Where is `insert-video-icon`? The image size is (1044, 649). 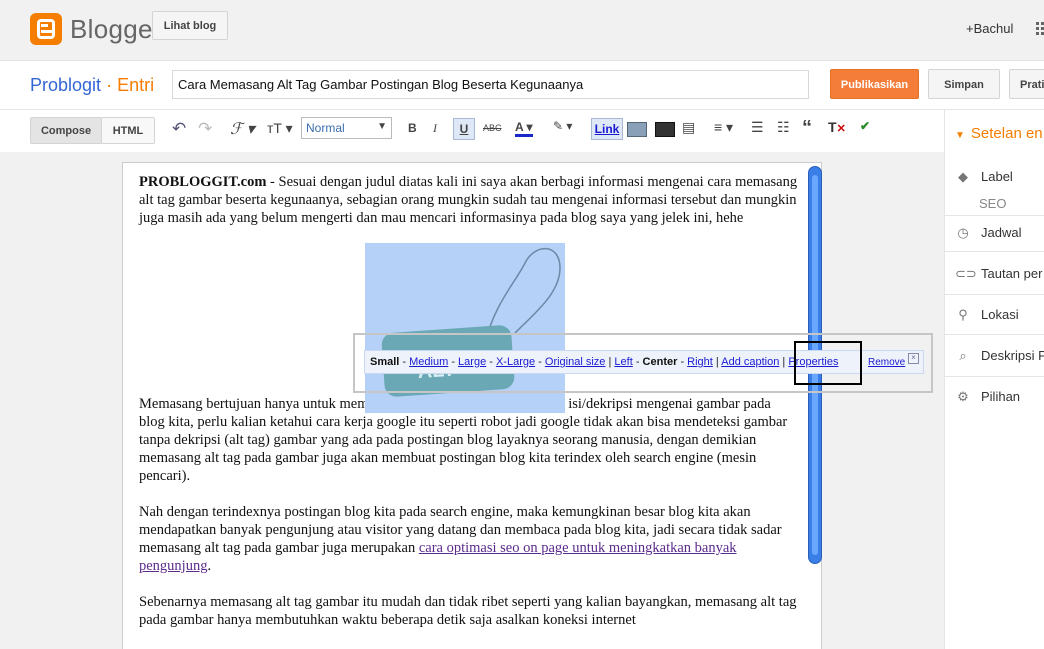
insert-video-icon is located at coordinates (665, 129).